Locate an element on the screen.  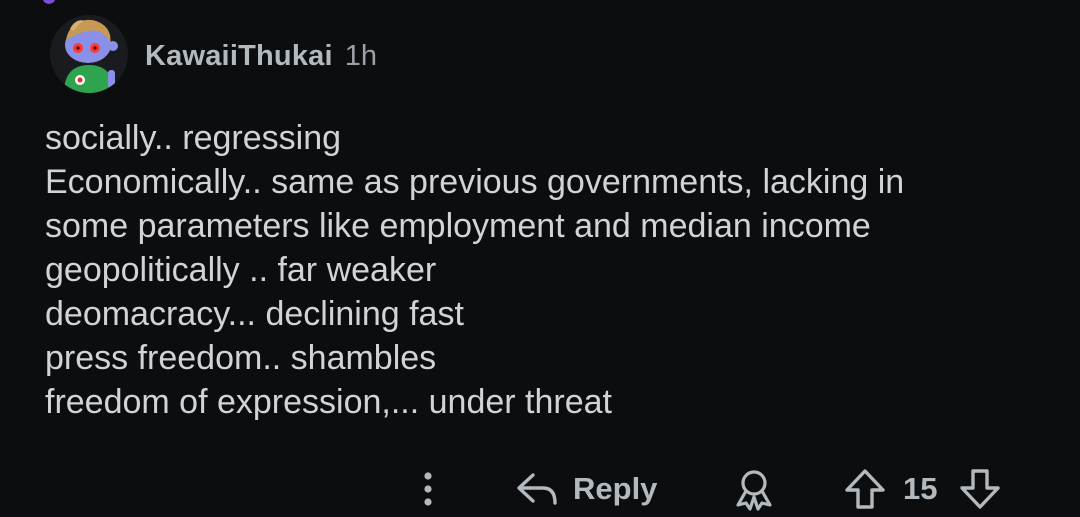
comment-body-line: freedom of expression,... under threat is located at coordinates (328, 402).